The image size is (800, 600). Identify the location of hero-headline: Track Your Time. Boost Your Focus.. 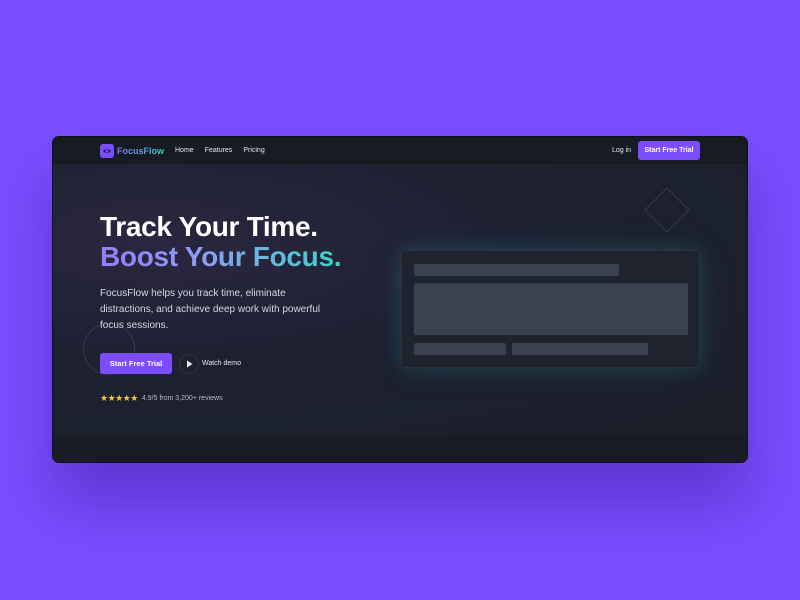
(221, 241).